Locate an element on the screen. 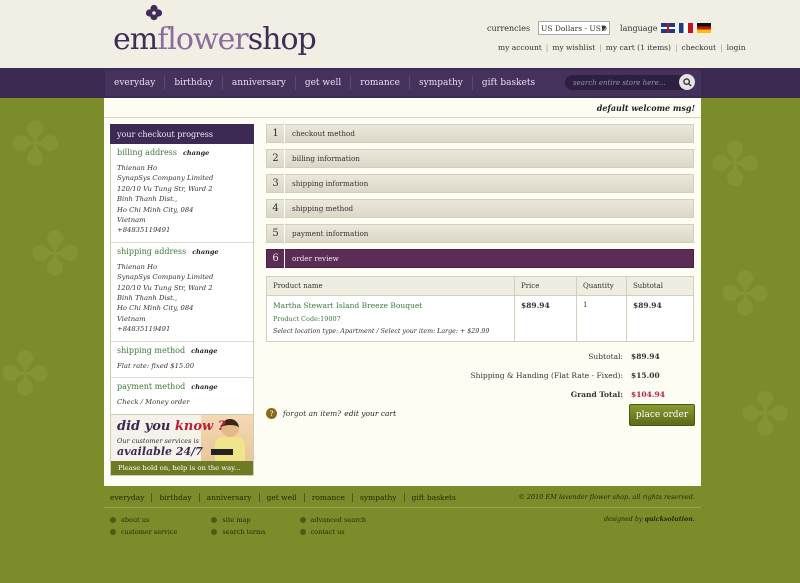 The image size is (800, 583). designed-prefix: designed by is located at coordinates (623, 519).